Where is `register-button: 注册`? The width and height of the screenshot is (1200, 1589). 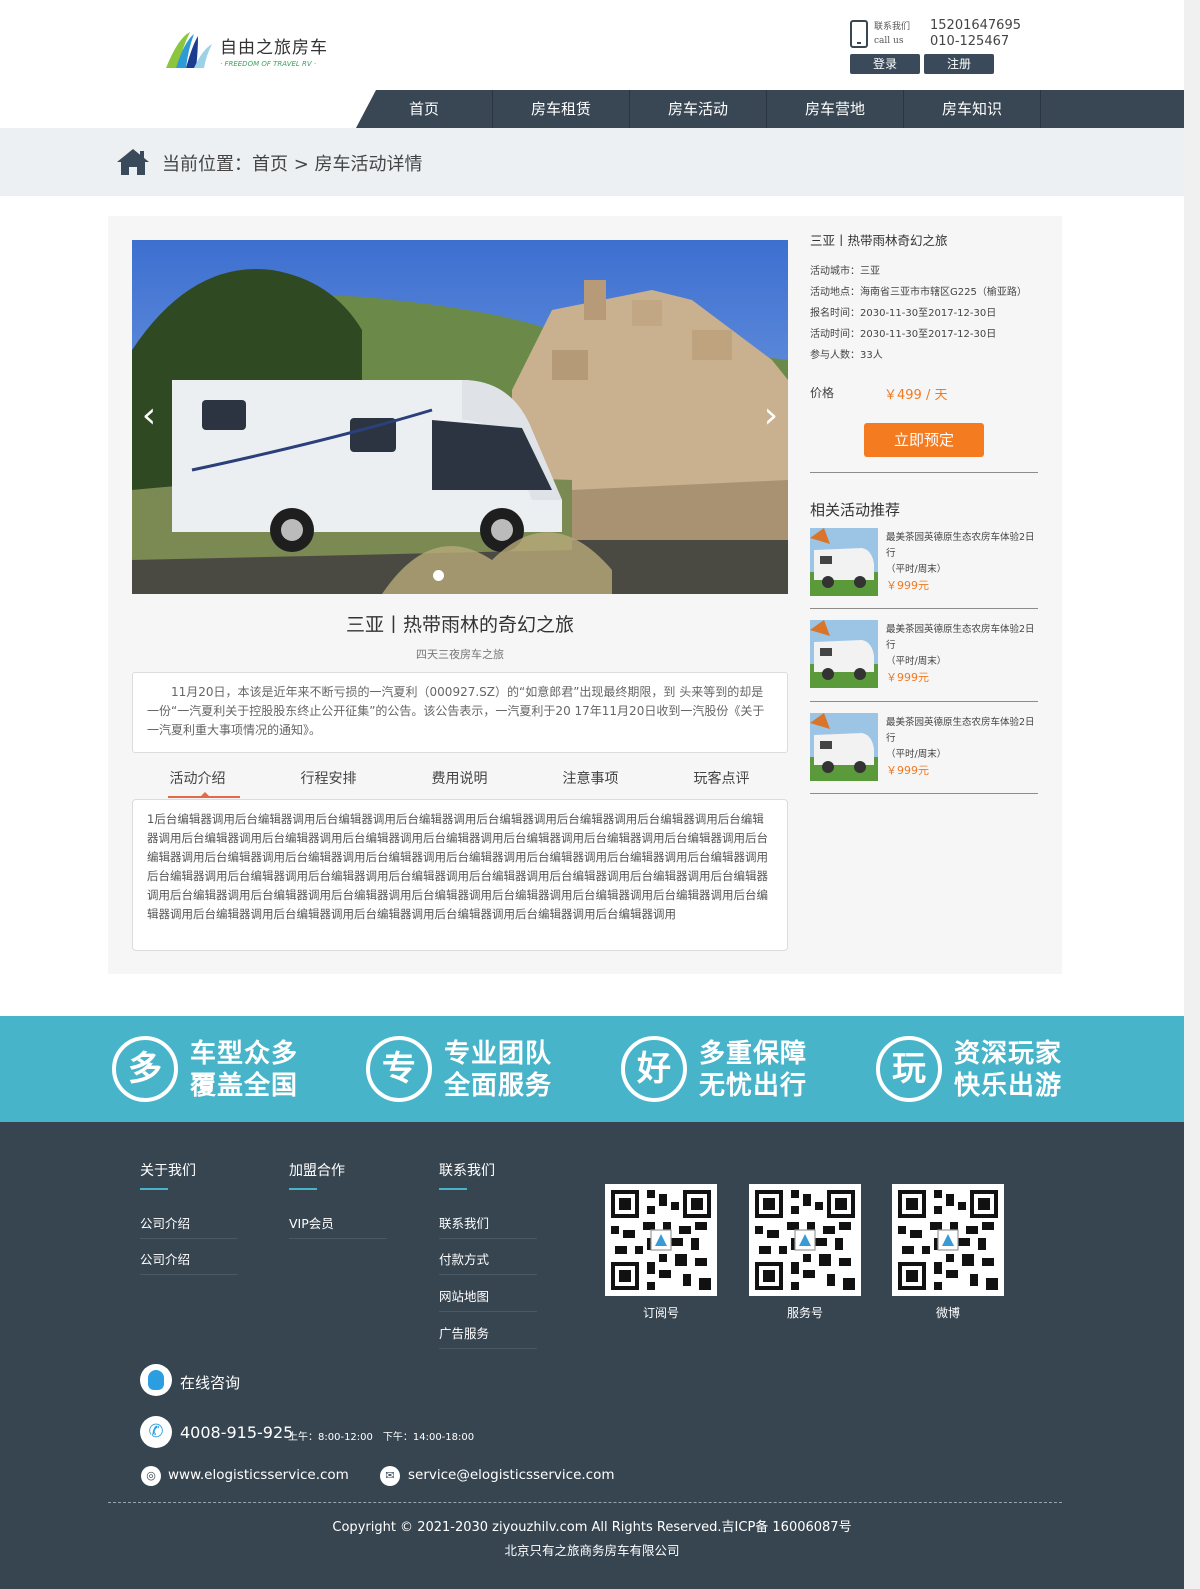 register-button: 注册 is located at coordinates (959, 64).